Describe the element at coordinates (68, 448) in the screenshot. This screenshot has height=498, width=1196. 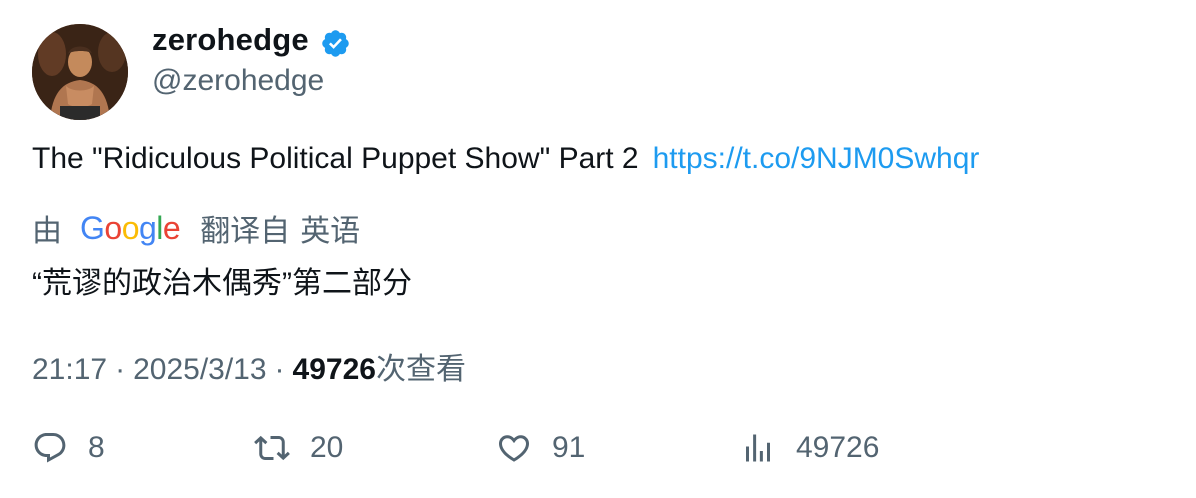
I see `reply-button: 8` at that location.